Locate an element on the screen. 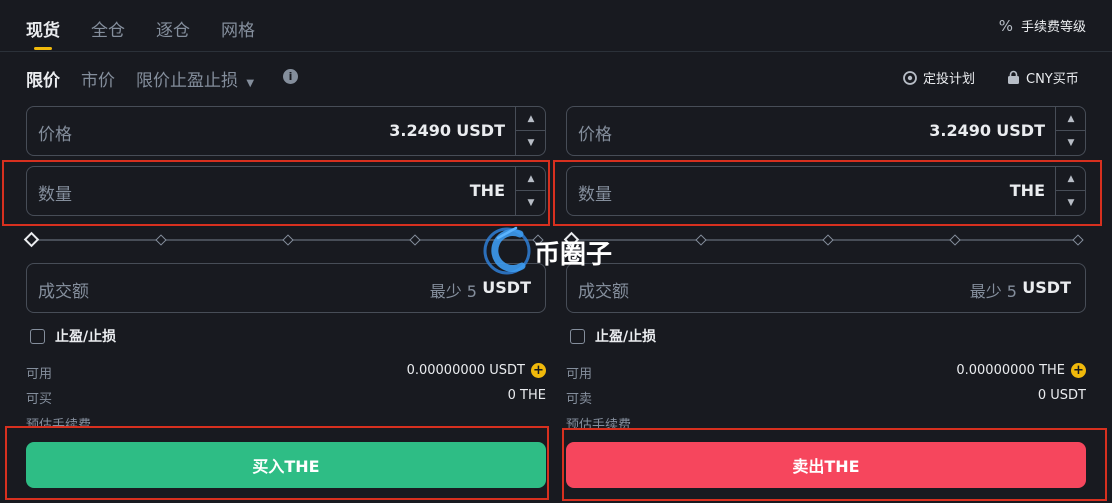 This screenshot has height=503, width=1112. fee-level-link: % 手续费等级 is located at coordinates (1042, 26).